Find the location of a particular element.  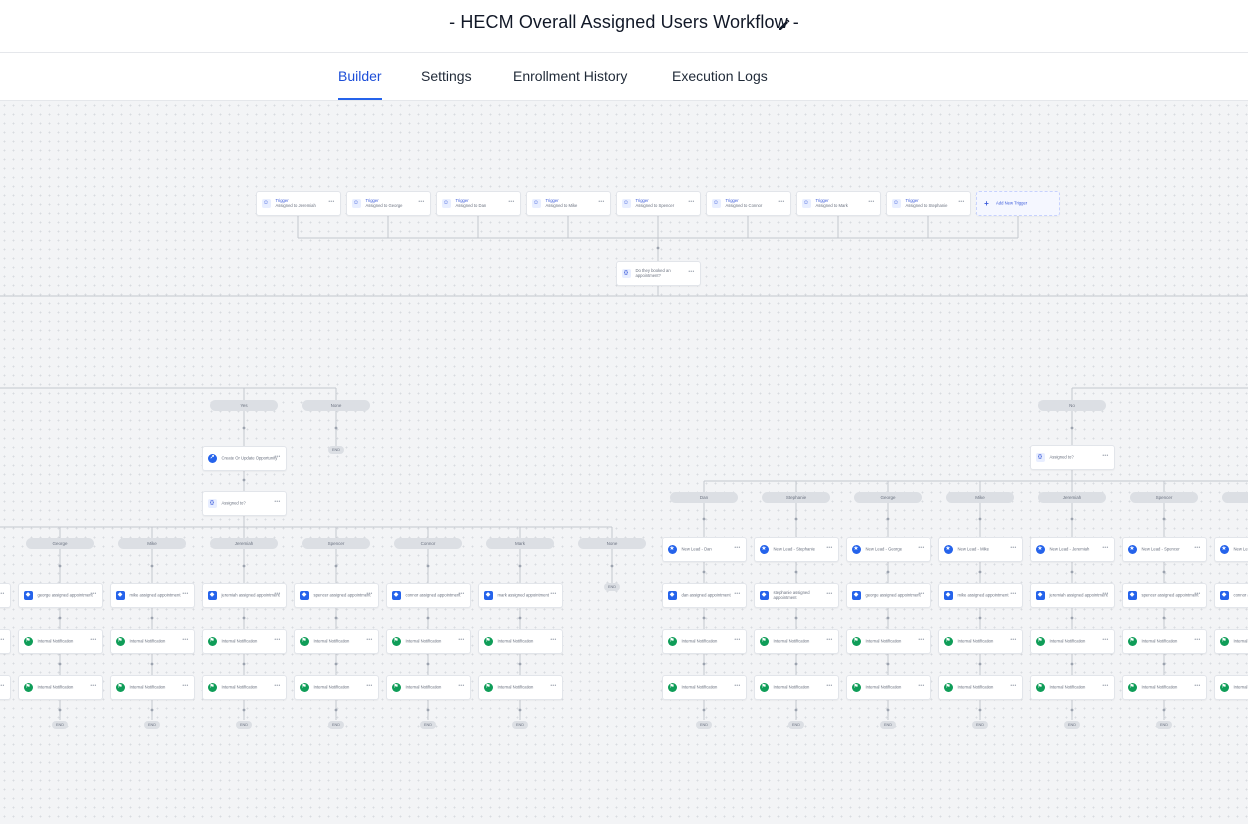

branch-none: None is located at coordinates (612, 543).